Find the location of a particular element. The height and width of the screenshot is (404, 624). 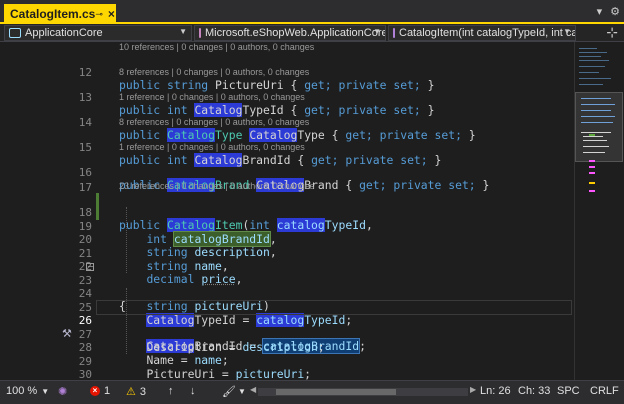

column-indicator: Ch: 33 is located at coordinates (534, 391).